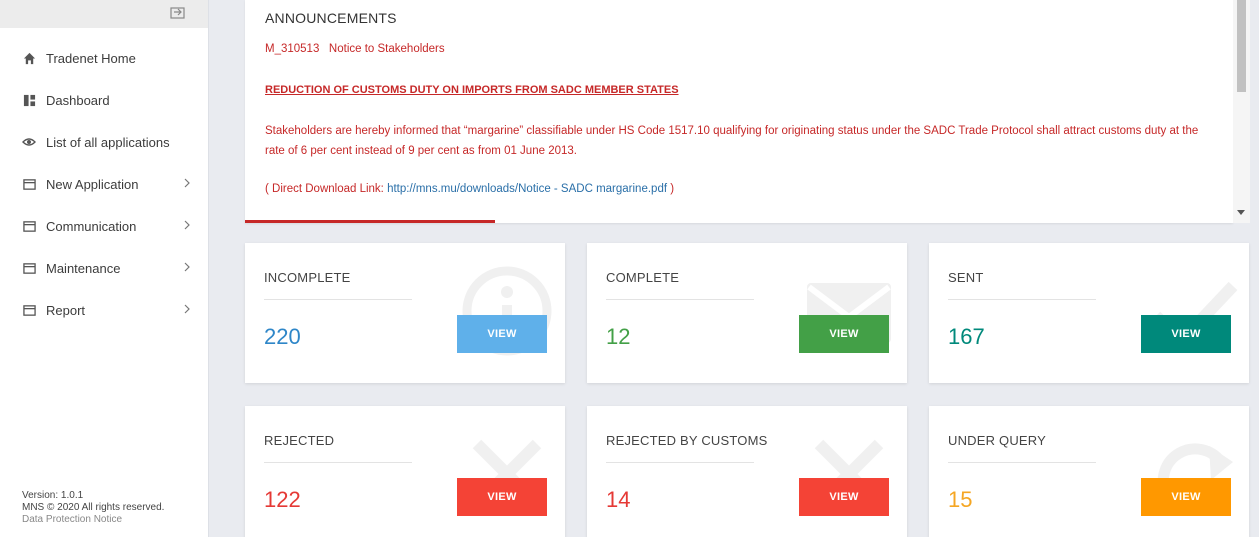  I want to click on sidebar-item-dashboard: Dashboard, so click(104, 100).